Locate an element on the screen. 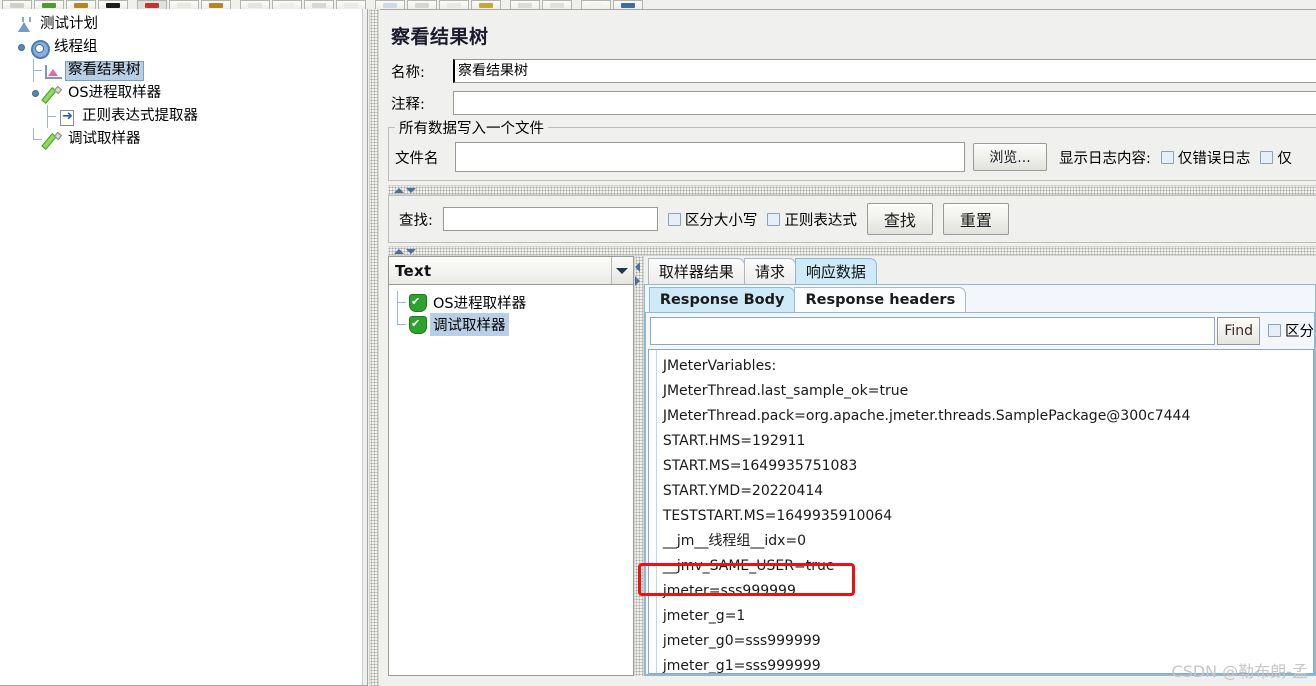 This screenshot has height=686, width=1316. tree-node-label: 察看结果树 is located at coordinates (104, 70).